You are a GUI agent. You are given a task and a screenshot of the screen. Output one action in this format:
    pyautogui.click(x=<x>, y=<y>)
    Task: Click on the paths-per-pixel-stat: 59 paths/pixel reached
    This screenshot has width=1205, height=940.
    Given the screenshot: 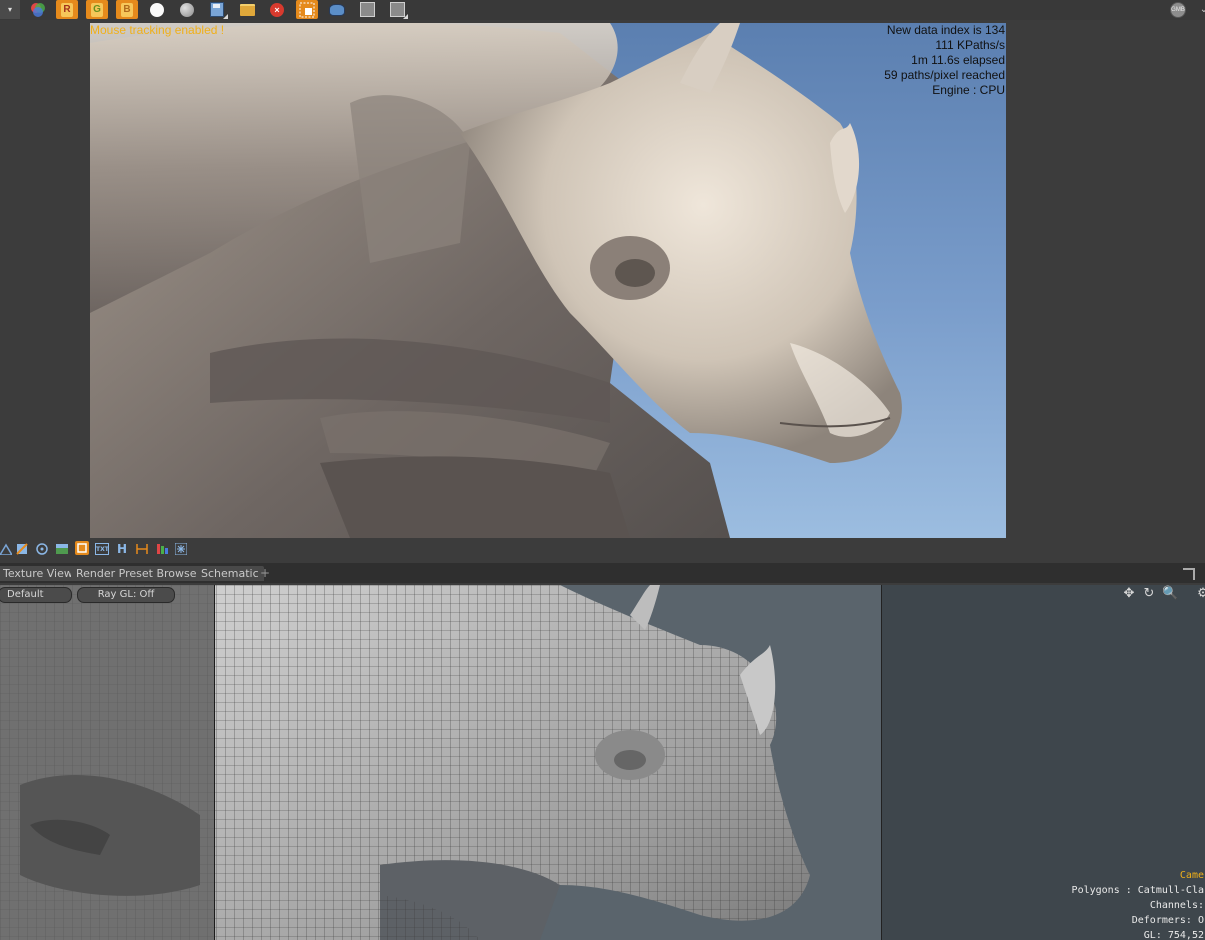 What is the action you would take?
    pyautogui.click(x=944, y=75)
    